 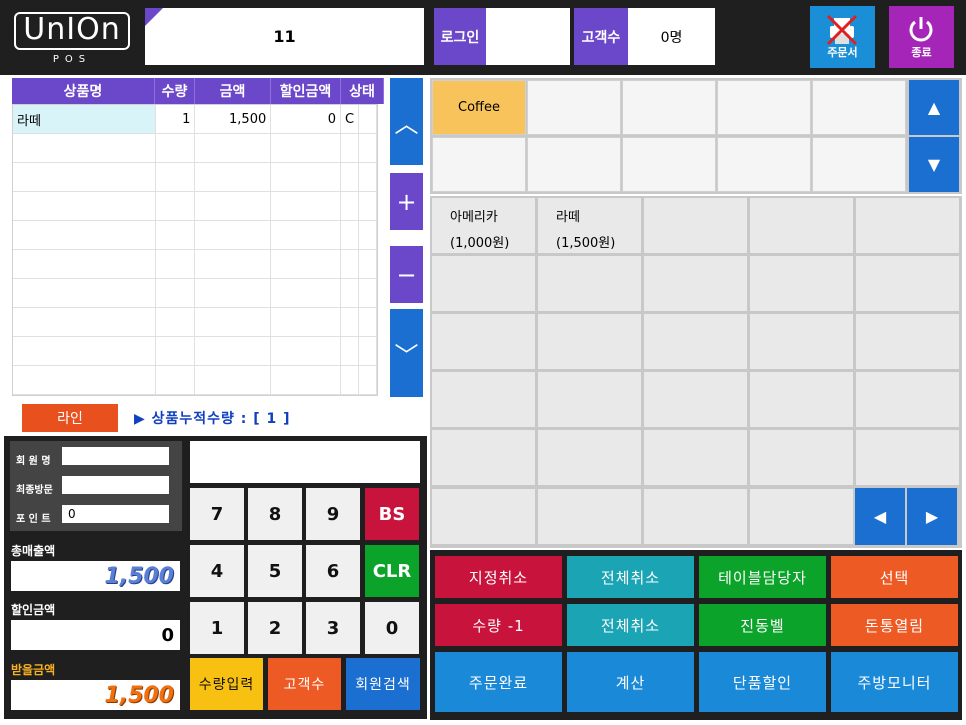 I want to click on line-button: 라인, so click(x=70, y=418).